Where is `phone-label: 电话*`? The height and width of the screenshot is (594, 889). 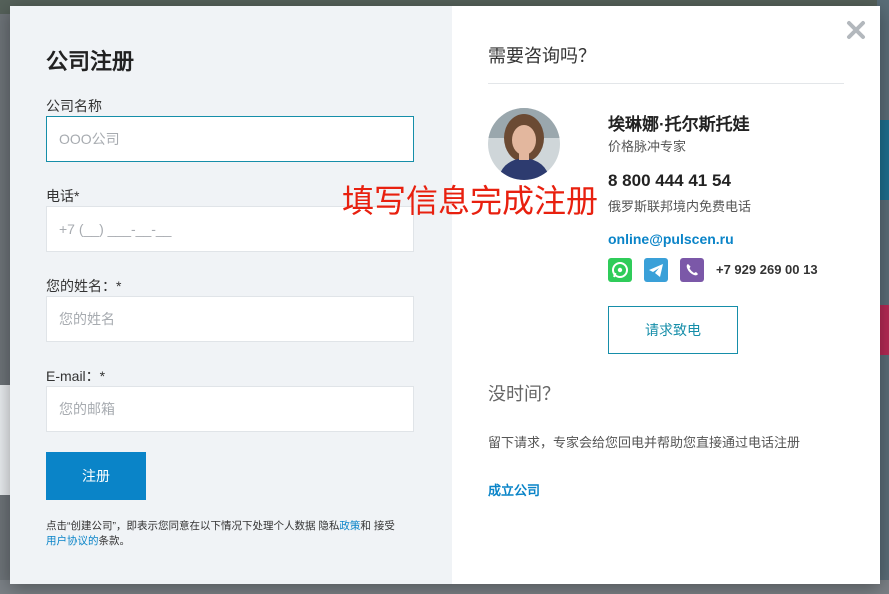 phone-label: 电话* is located at coordinates (63, 196).